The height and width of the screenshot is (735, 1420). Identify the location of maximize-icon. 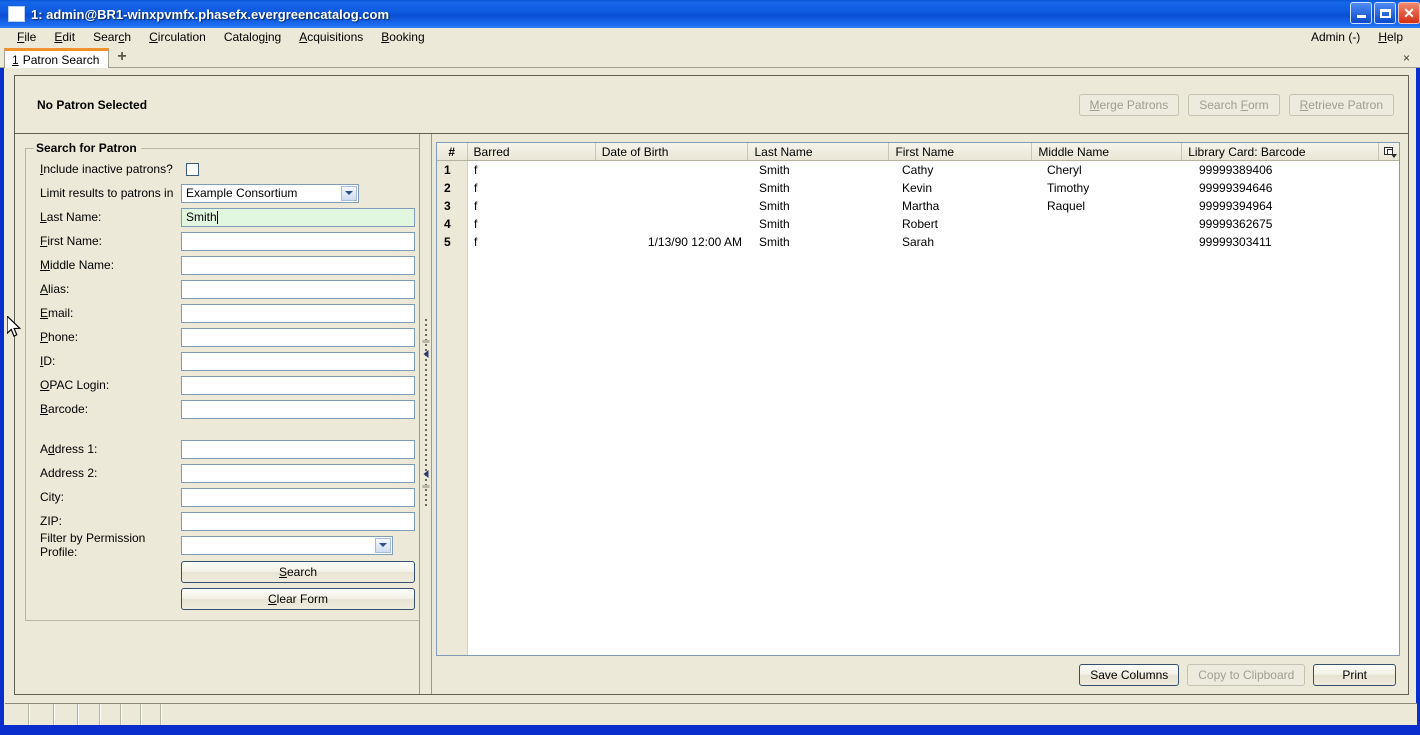
(1385, 13).